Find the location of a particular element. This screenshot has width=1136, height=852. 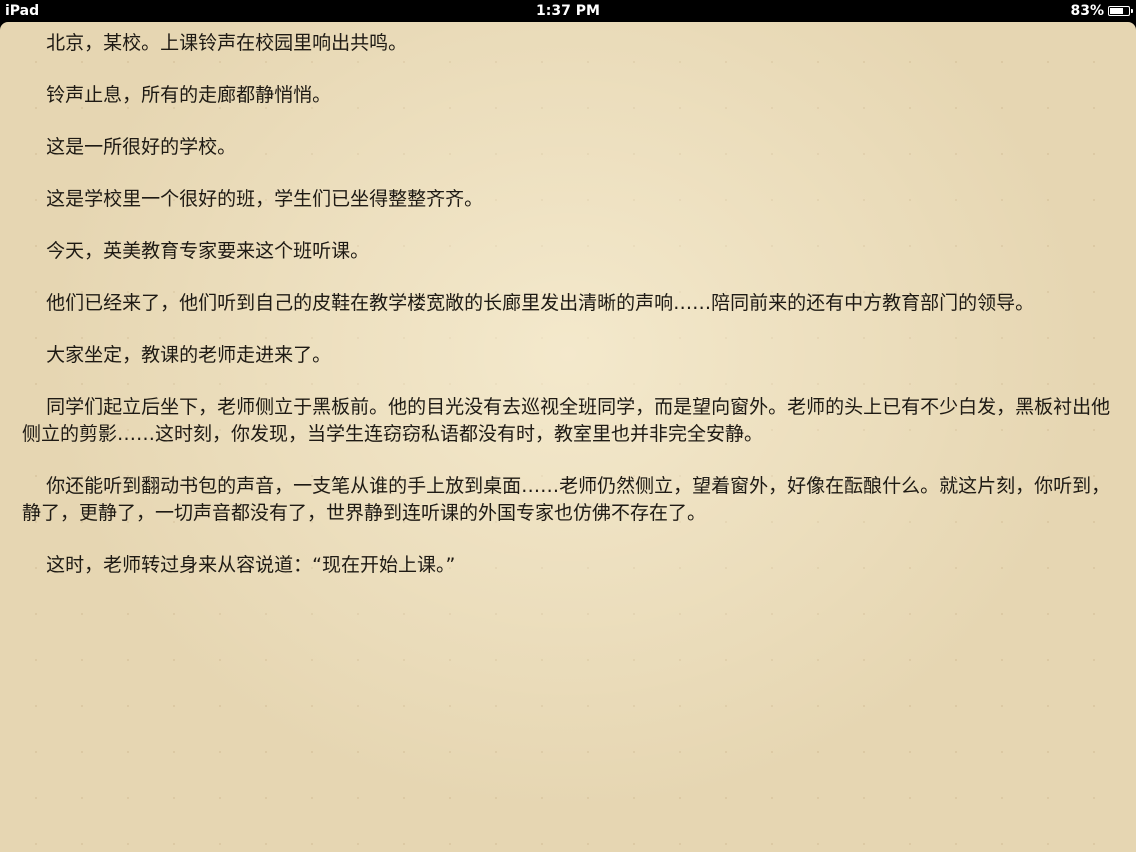

paragraph: 这是一所很好的学校。 is located at coordinates (141, 147).